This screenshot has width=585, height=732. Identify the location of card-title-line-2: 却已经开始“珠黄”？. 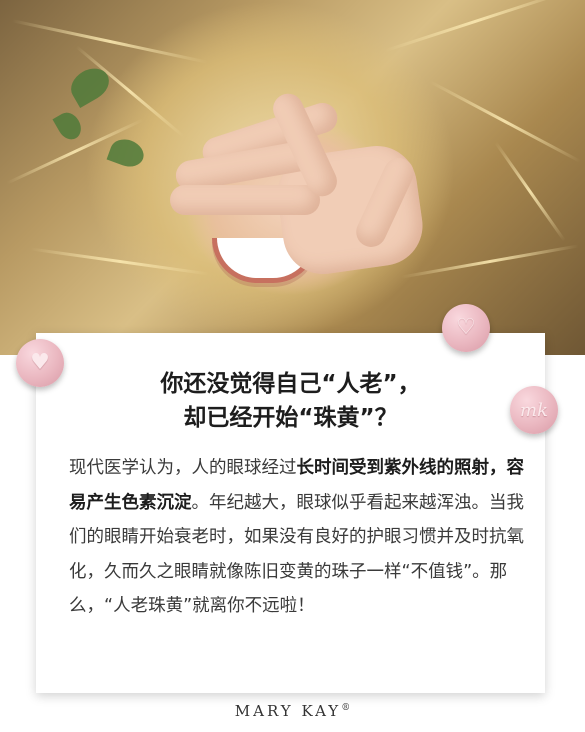
(290, 418).